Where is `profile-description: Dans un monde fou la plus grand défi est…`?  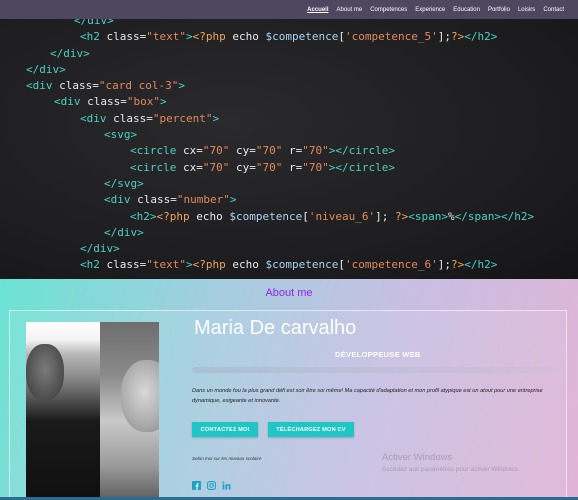 profile-description: Dans un monde fou la plus grand défi est… is located at coordinates (367, 396).